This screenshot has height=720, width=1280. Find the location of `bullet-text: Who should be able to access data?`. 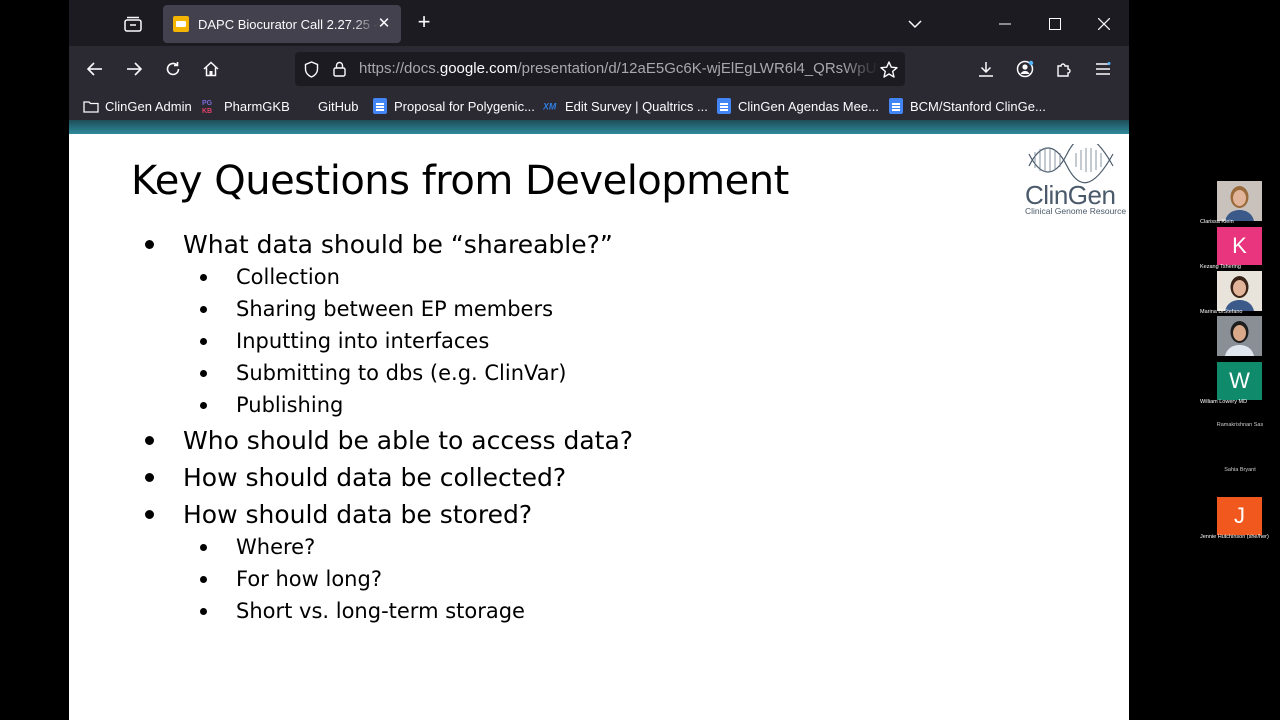

bullet-text: Who should be able to access data? is located at coordinates (408, 440).